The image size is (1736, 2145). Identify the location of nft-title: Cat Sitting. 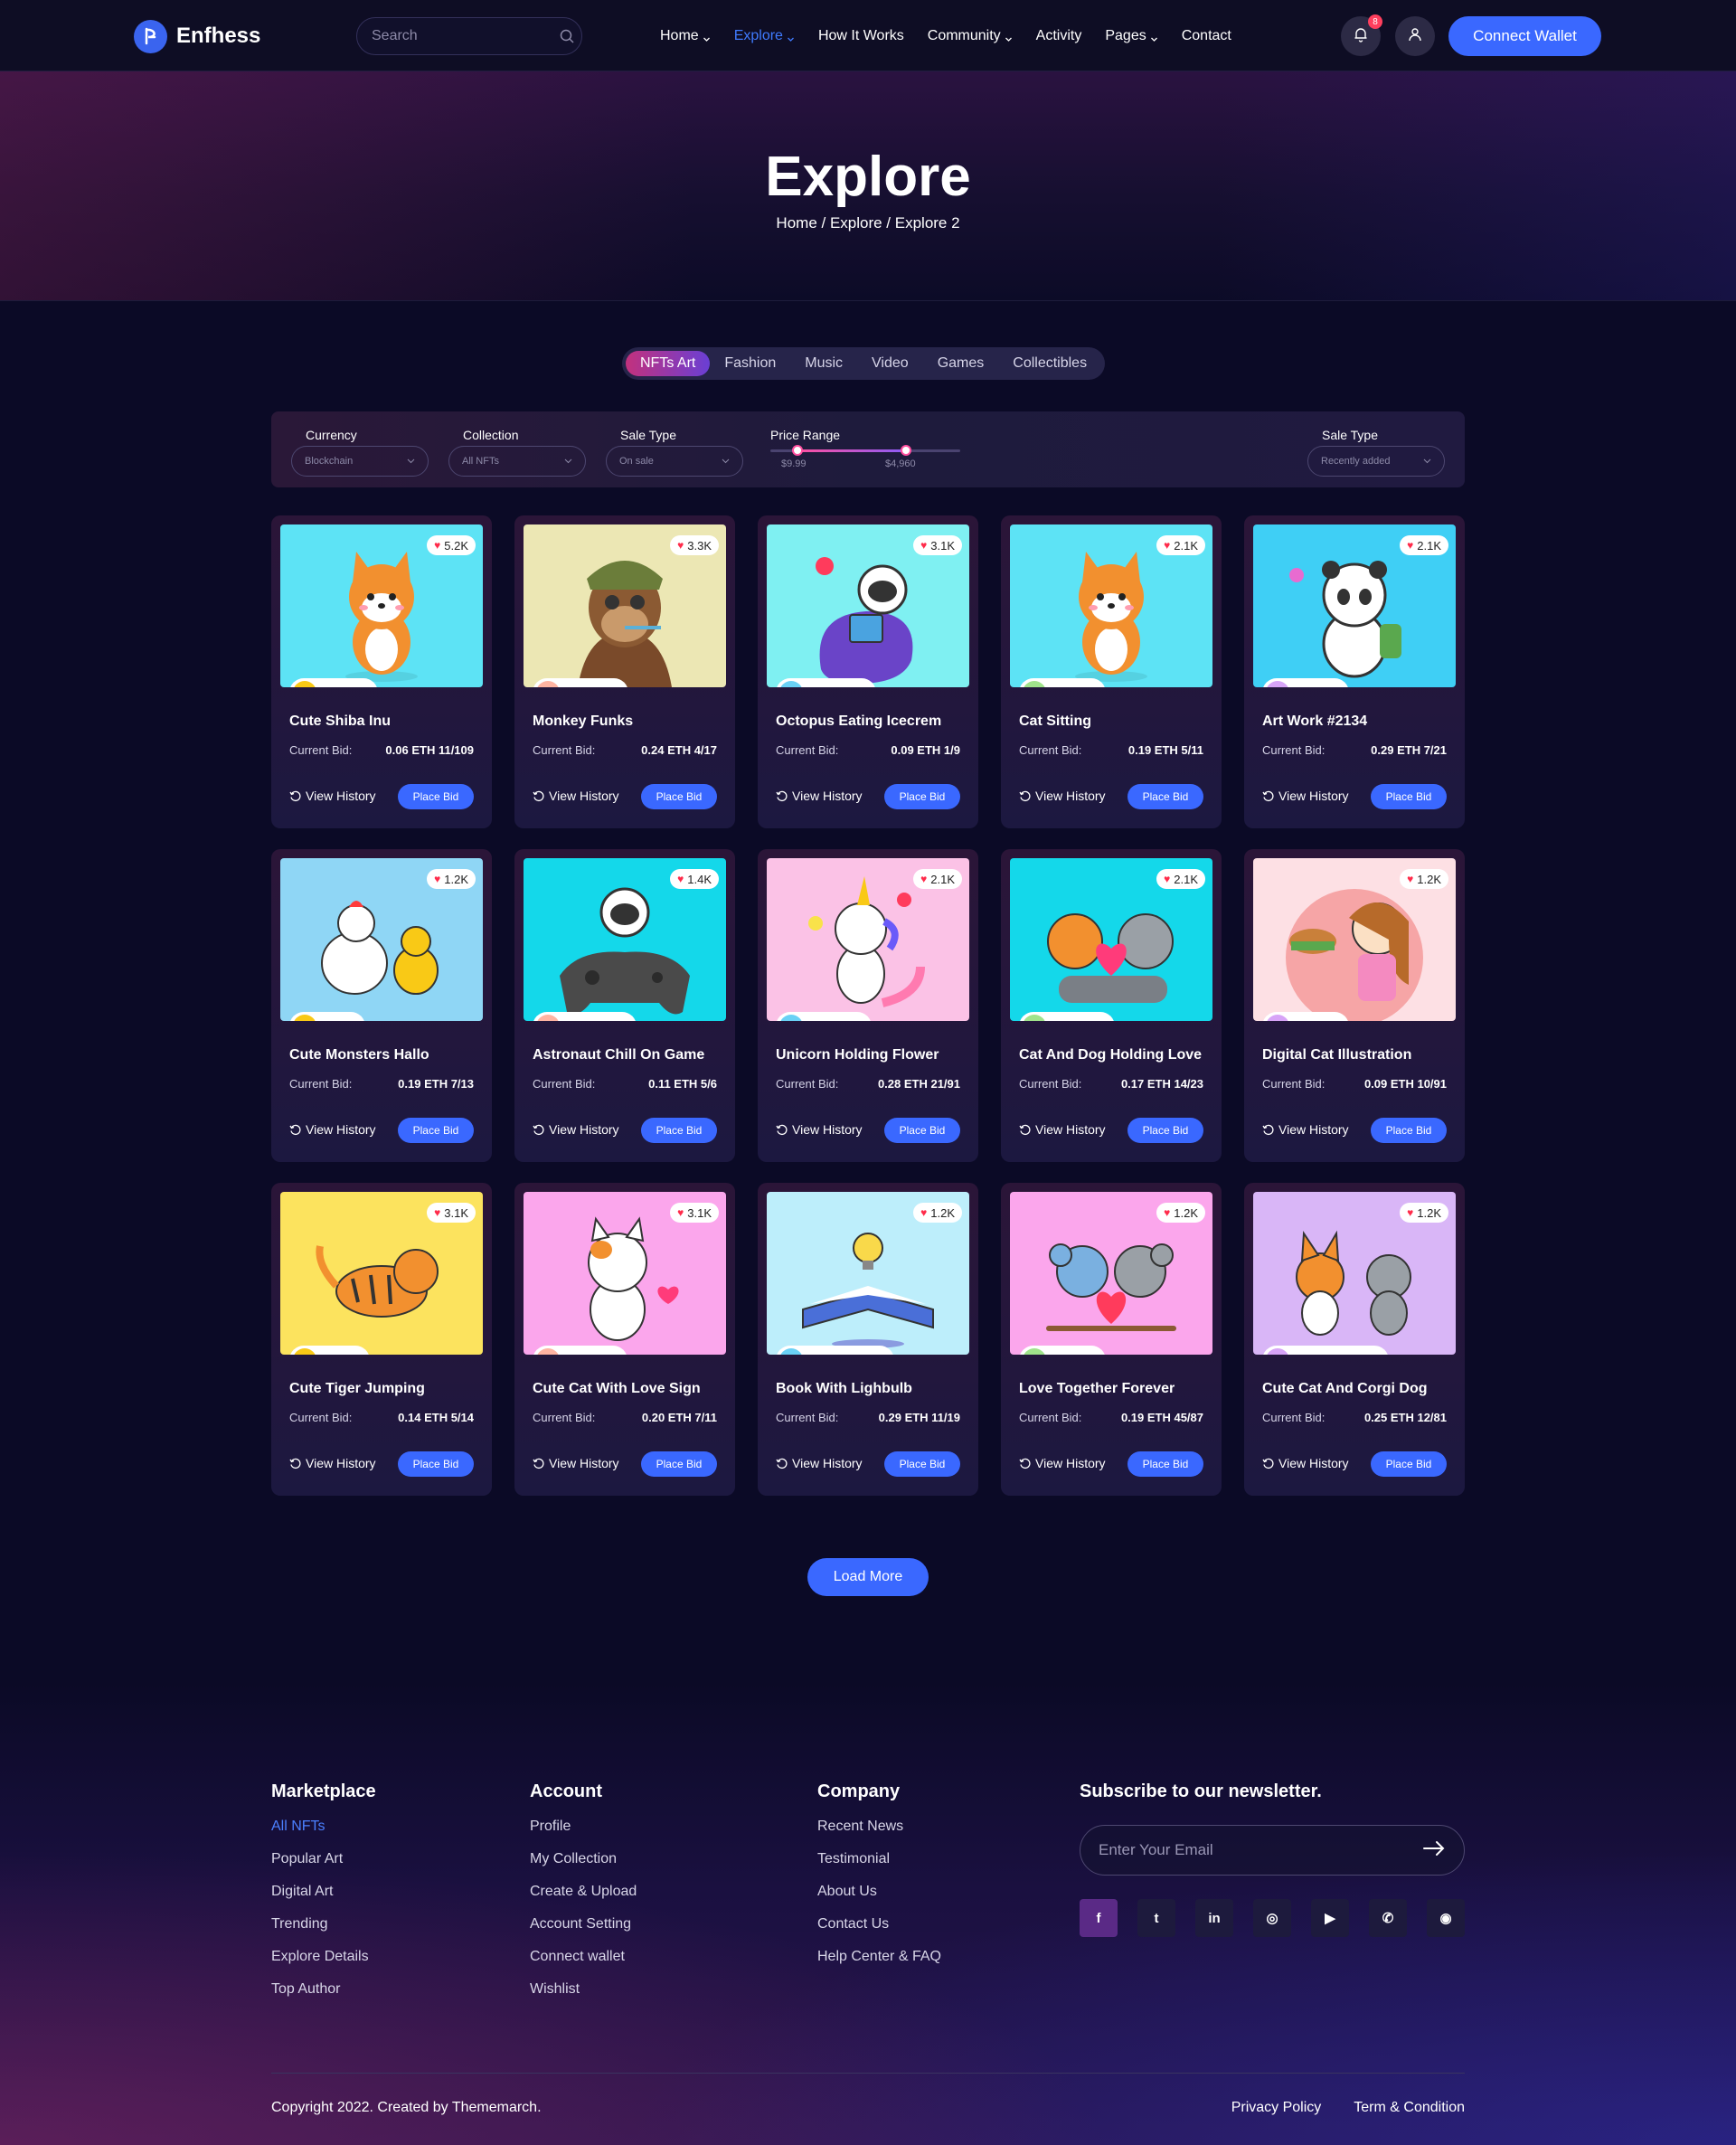
(1055, 721).